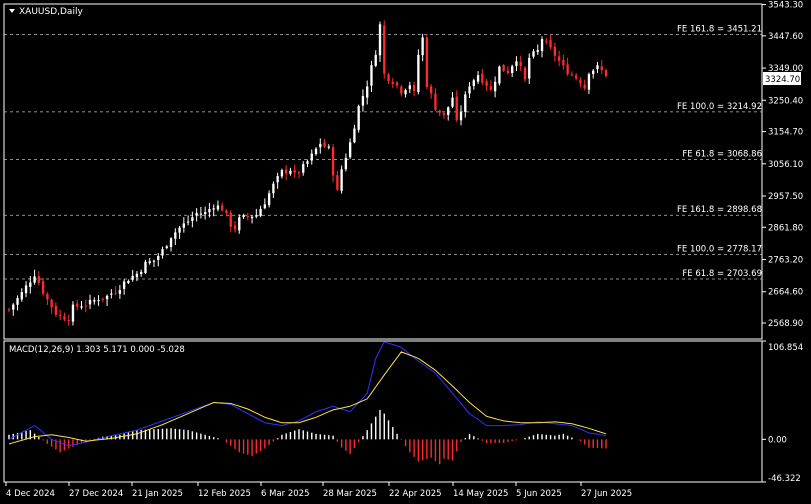  I want to click on price-tick-label: 3056.10, so click(785, 165).